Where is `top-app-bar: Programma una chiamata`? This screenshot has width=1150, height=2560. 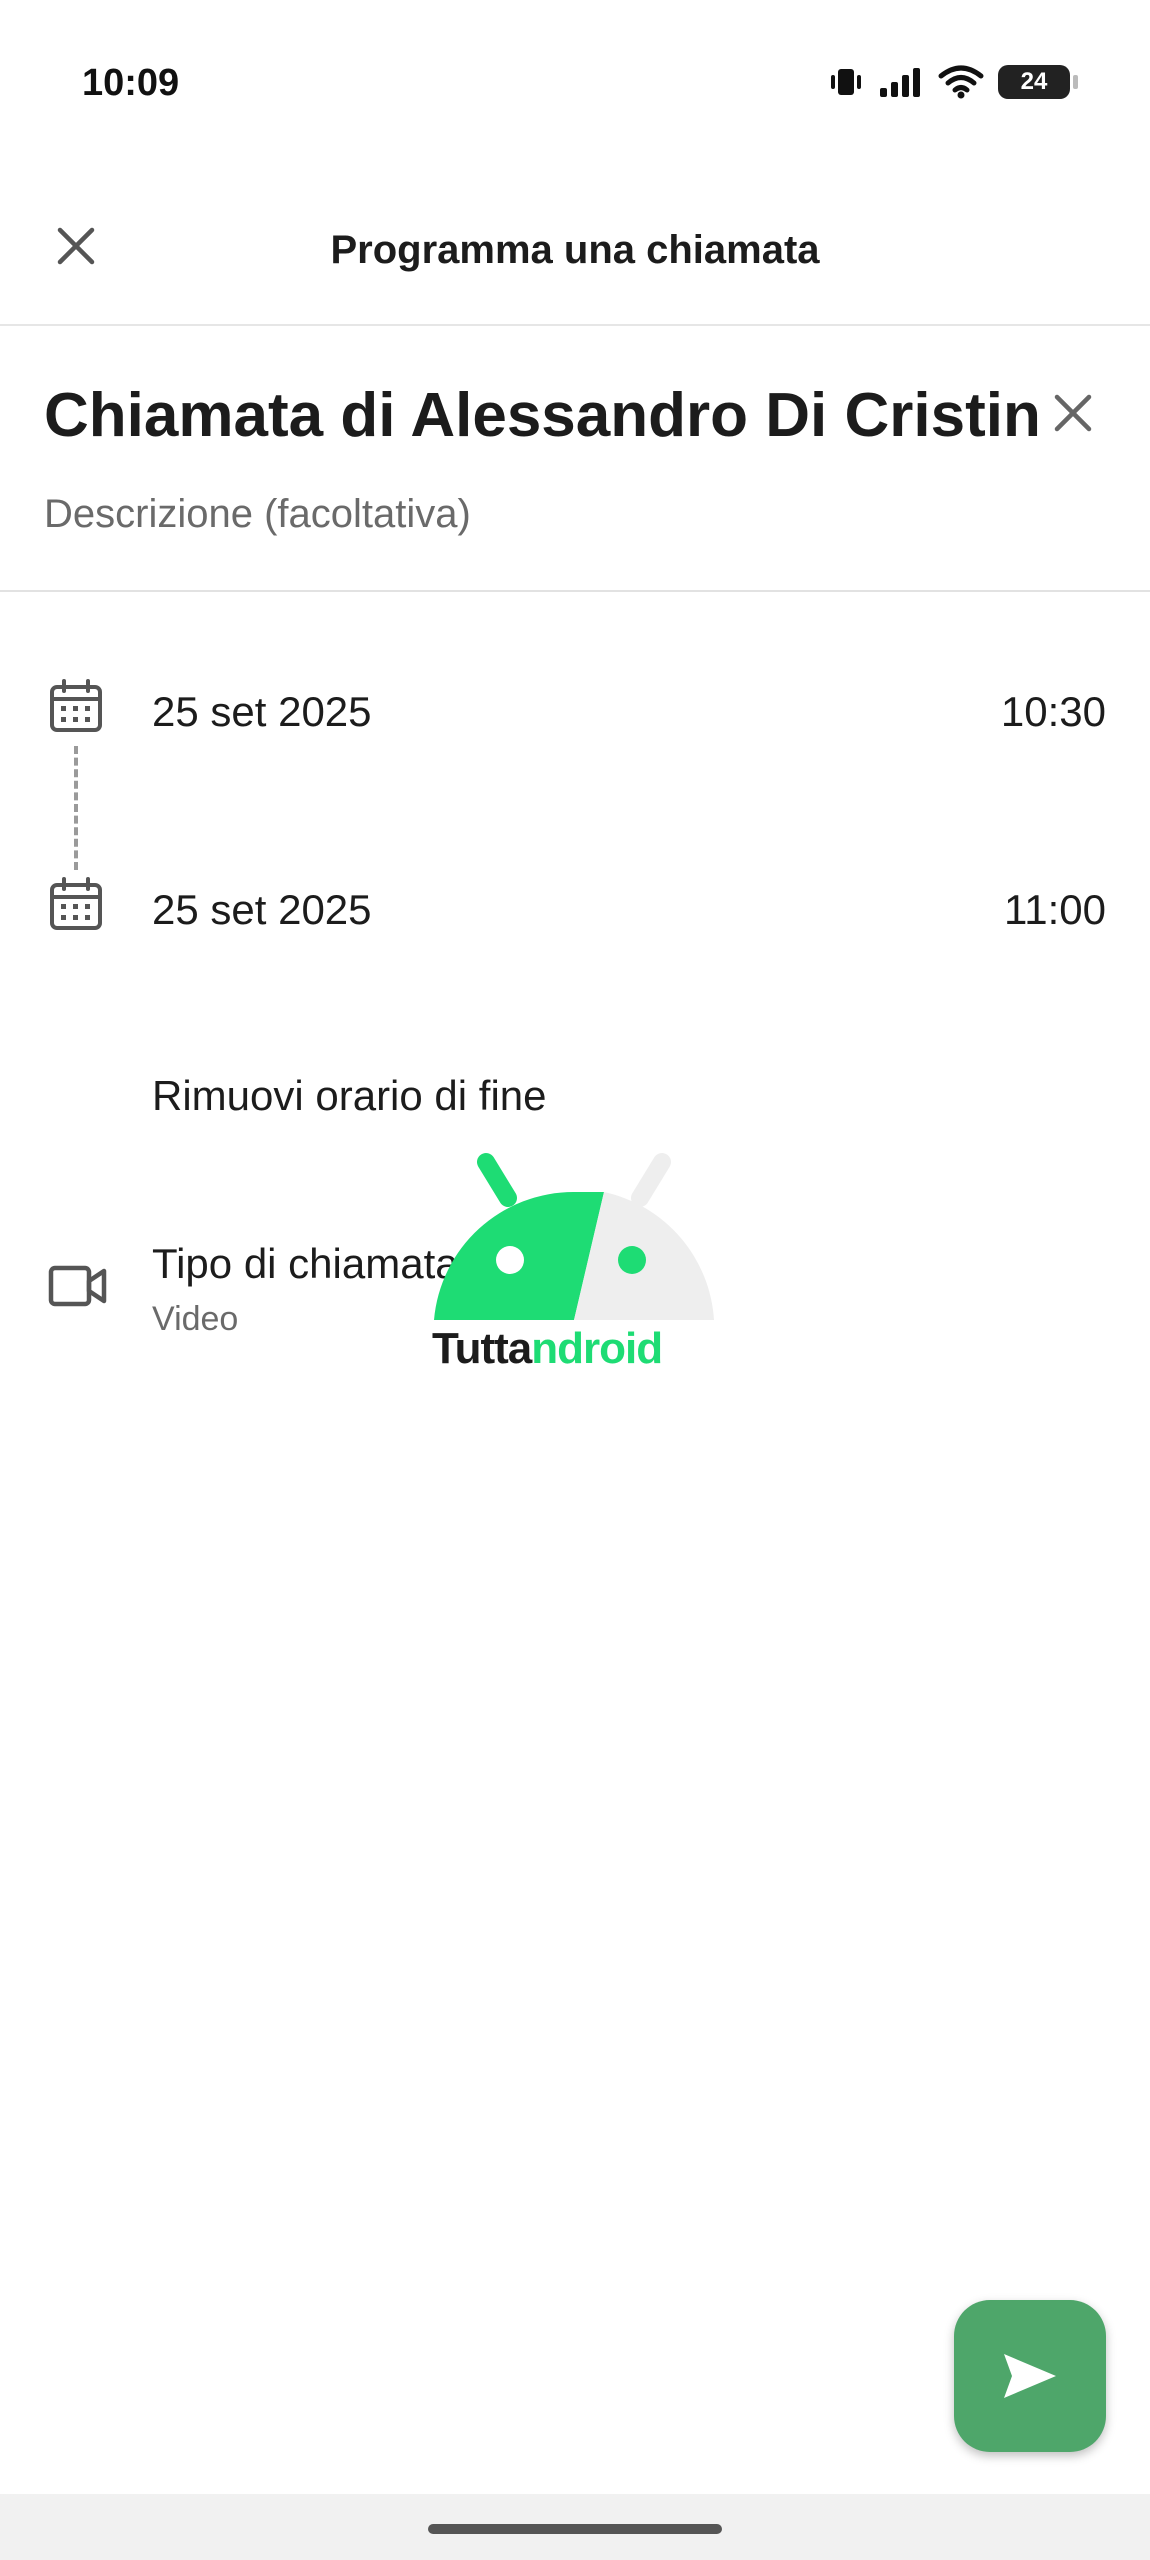 top-app-bar: Programma una chiamata is located at coordinates (575, 258).